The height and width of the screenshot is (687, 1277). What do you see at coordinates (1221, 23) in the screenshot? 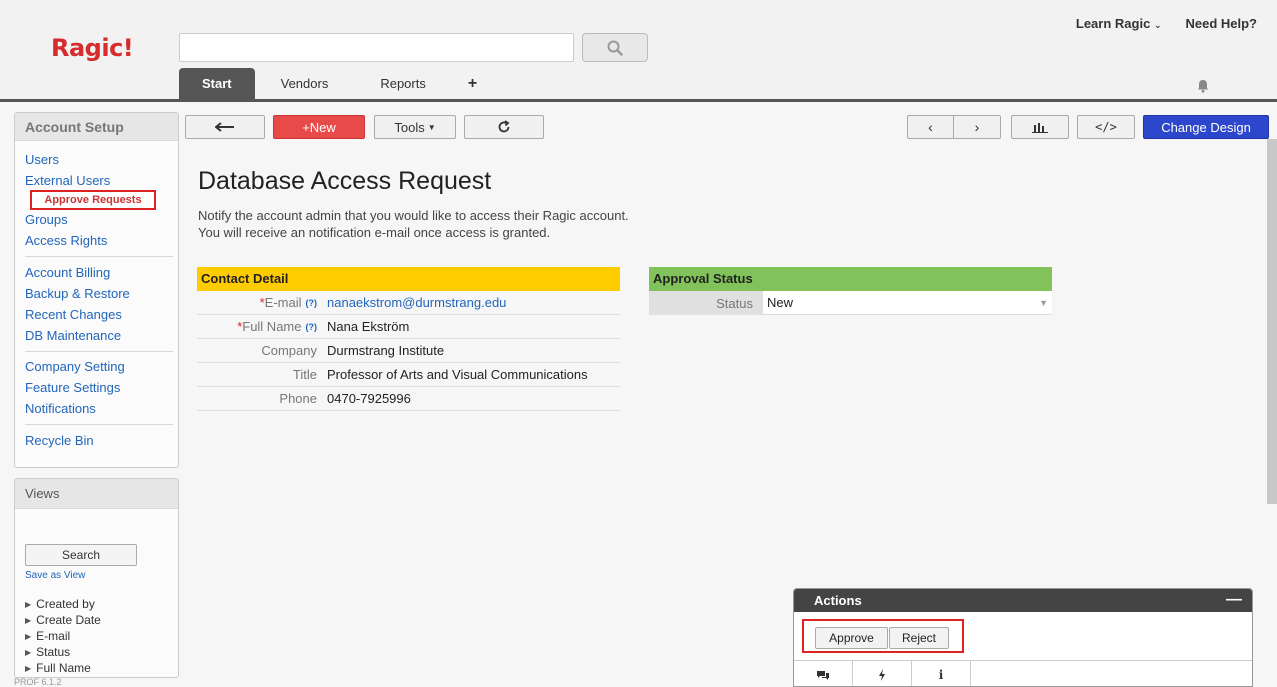
I see `need-help-link: Need Help?` at bounding box center [1221, 23].